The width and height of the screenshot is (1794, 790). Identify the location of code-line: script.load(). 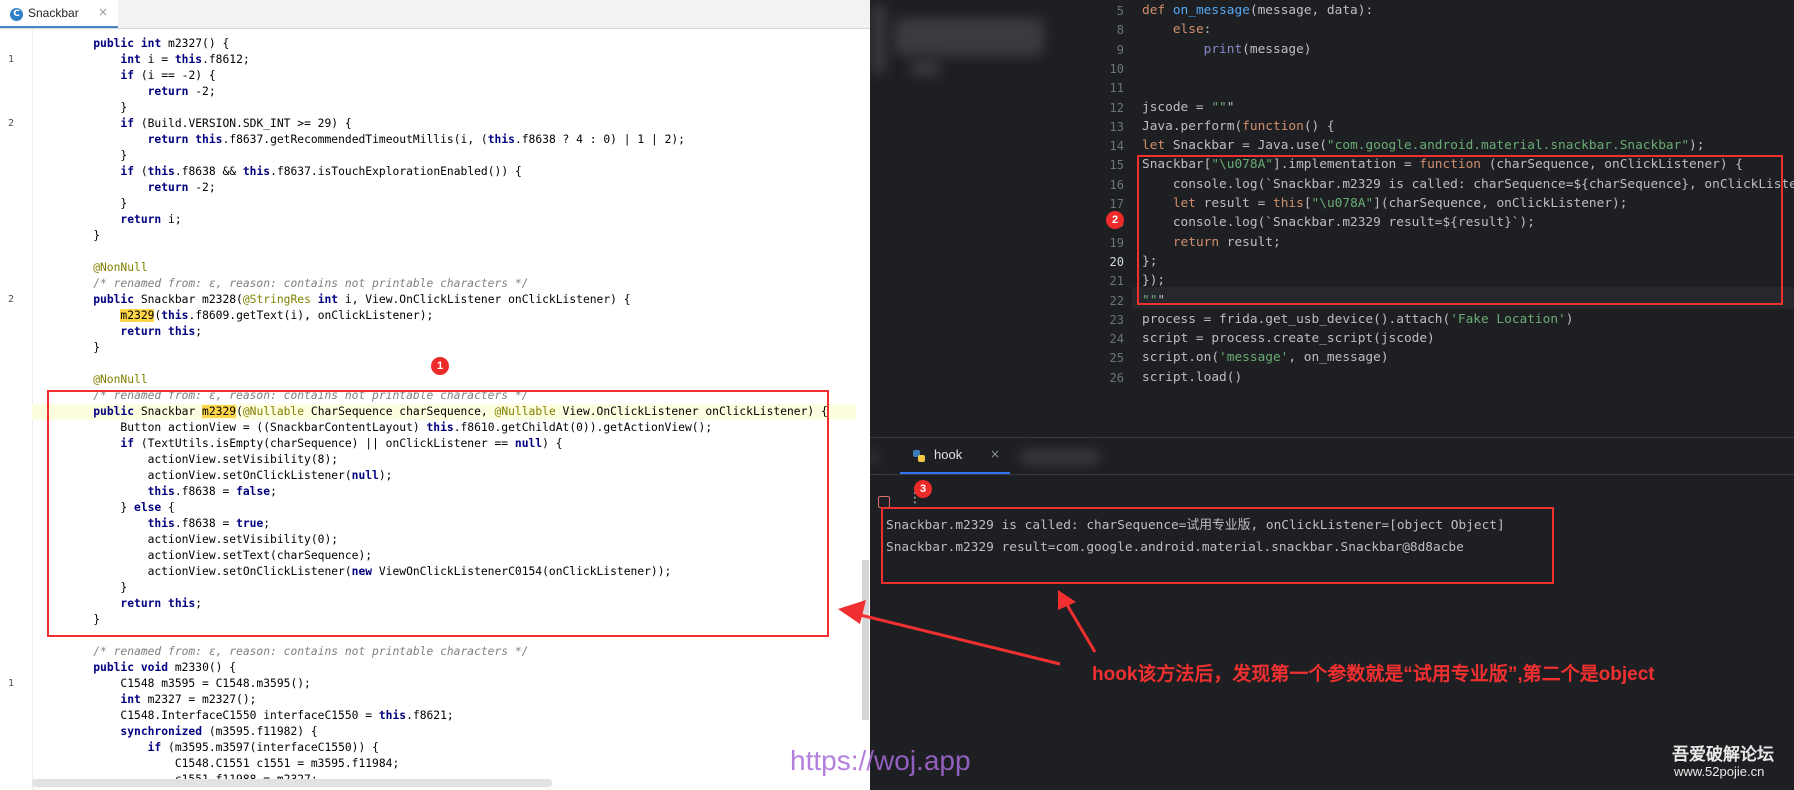
(1192, 377).